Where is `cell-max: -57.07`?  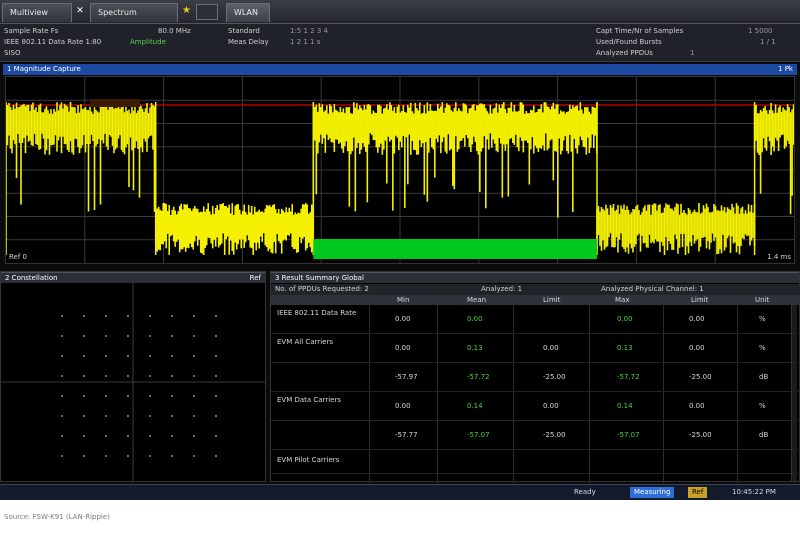
cell-max: -57.07 is located at coordinates (628, 435).